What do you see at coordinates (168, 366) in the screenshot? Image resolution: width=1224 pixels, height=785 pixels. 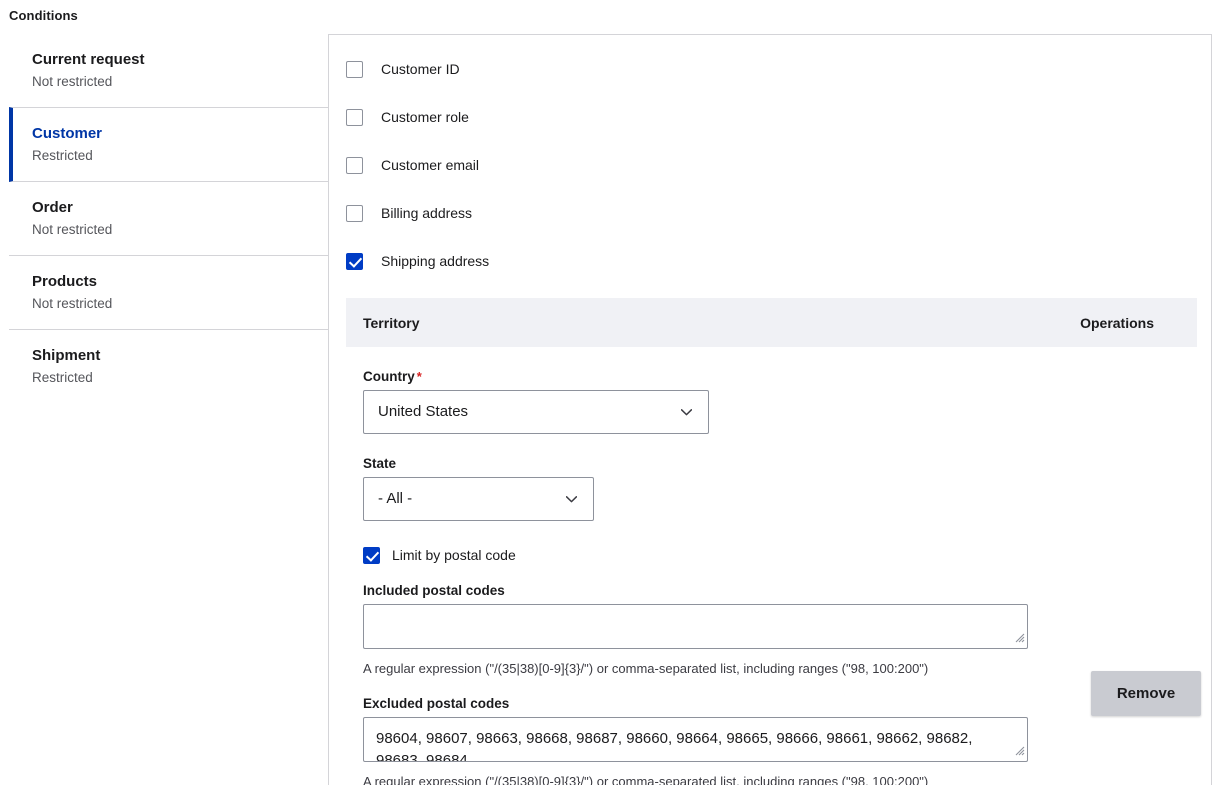 I see `sidebar-item-shipment: Shipment Restricted` at bounding box center [168, 366].